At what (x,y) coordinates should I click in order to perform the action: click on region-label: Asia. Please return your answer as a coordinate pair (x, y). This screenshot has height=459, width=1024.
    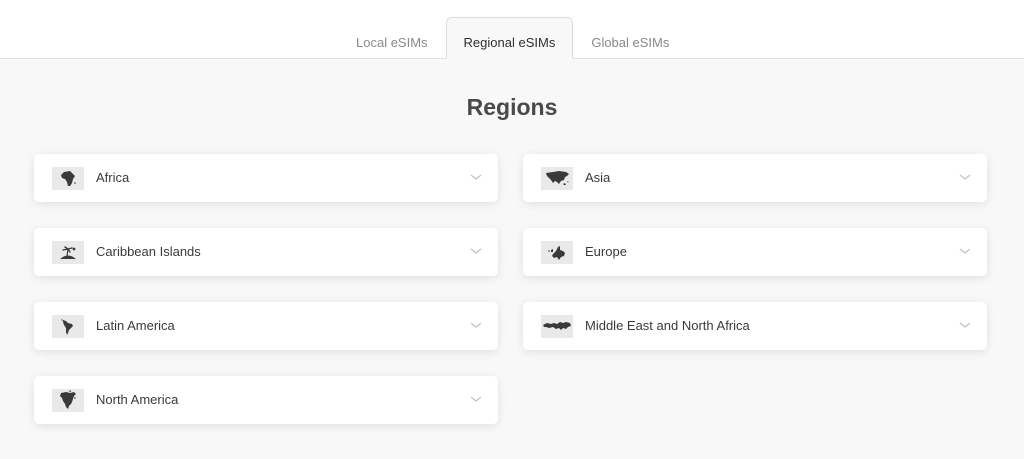
    Looking at the image, I should click on (598, 177).